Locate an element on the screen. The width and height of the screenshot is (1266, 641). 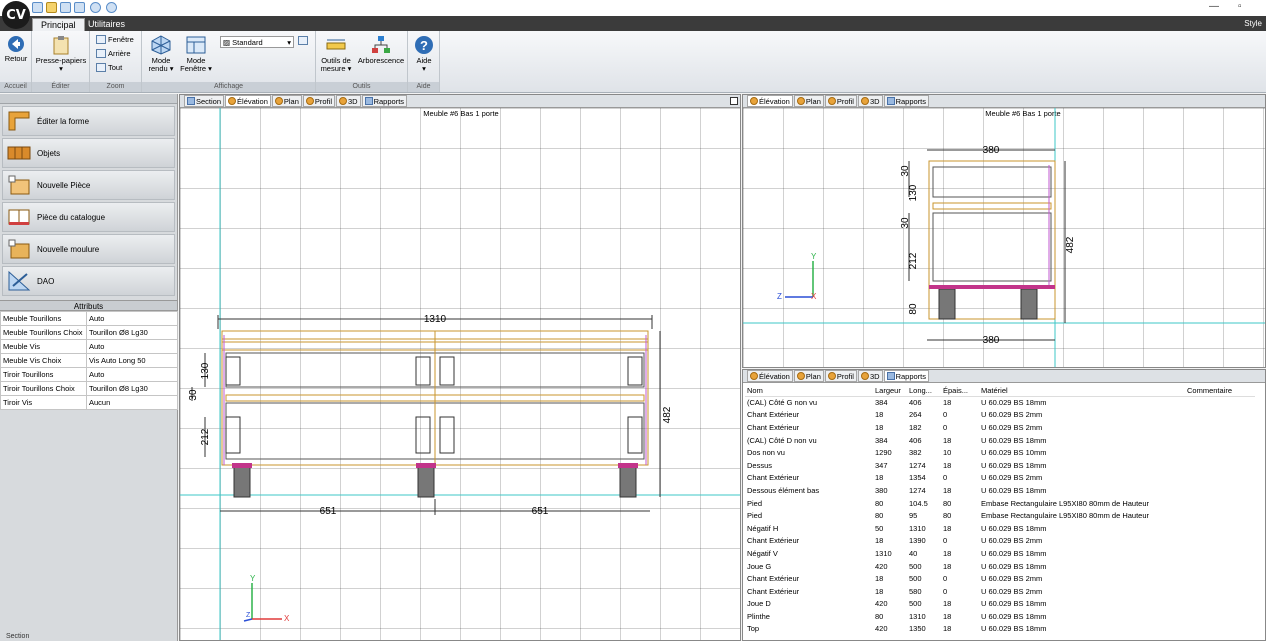
column-header-commentaire: Commentaire is located at coordinates (1220, 391).